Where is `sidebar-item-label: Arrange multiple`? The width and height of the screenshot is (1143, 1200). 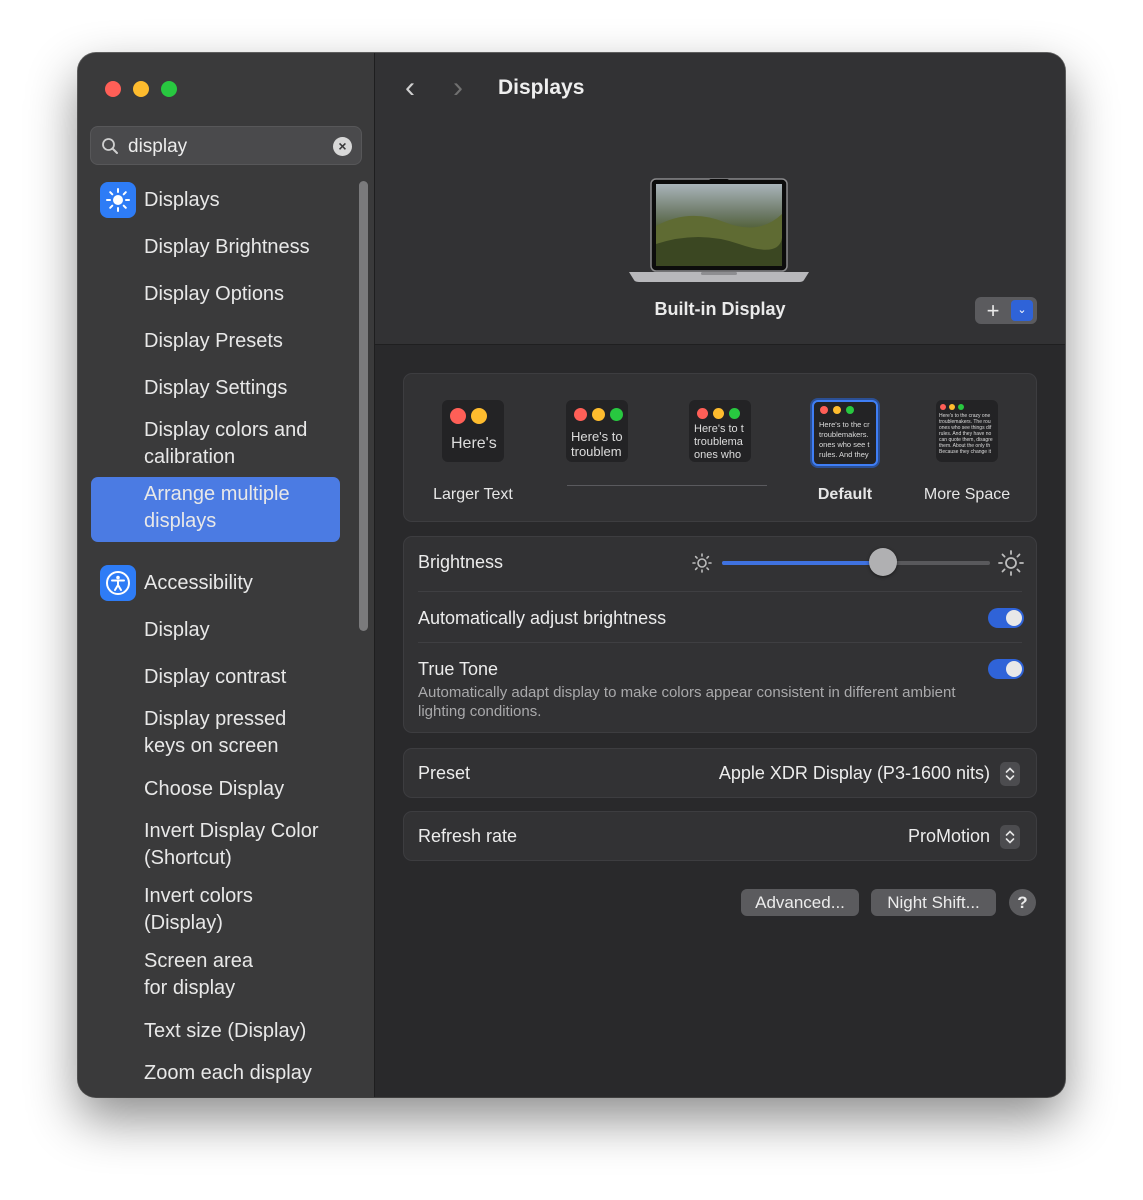 sidebar-item-label: Arrange multiple is located at coordinates (217, 494).